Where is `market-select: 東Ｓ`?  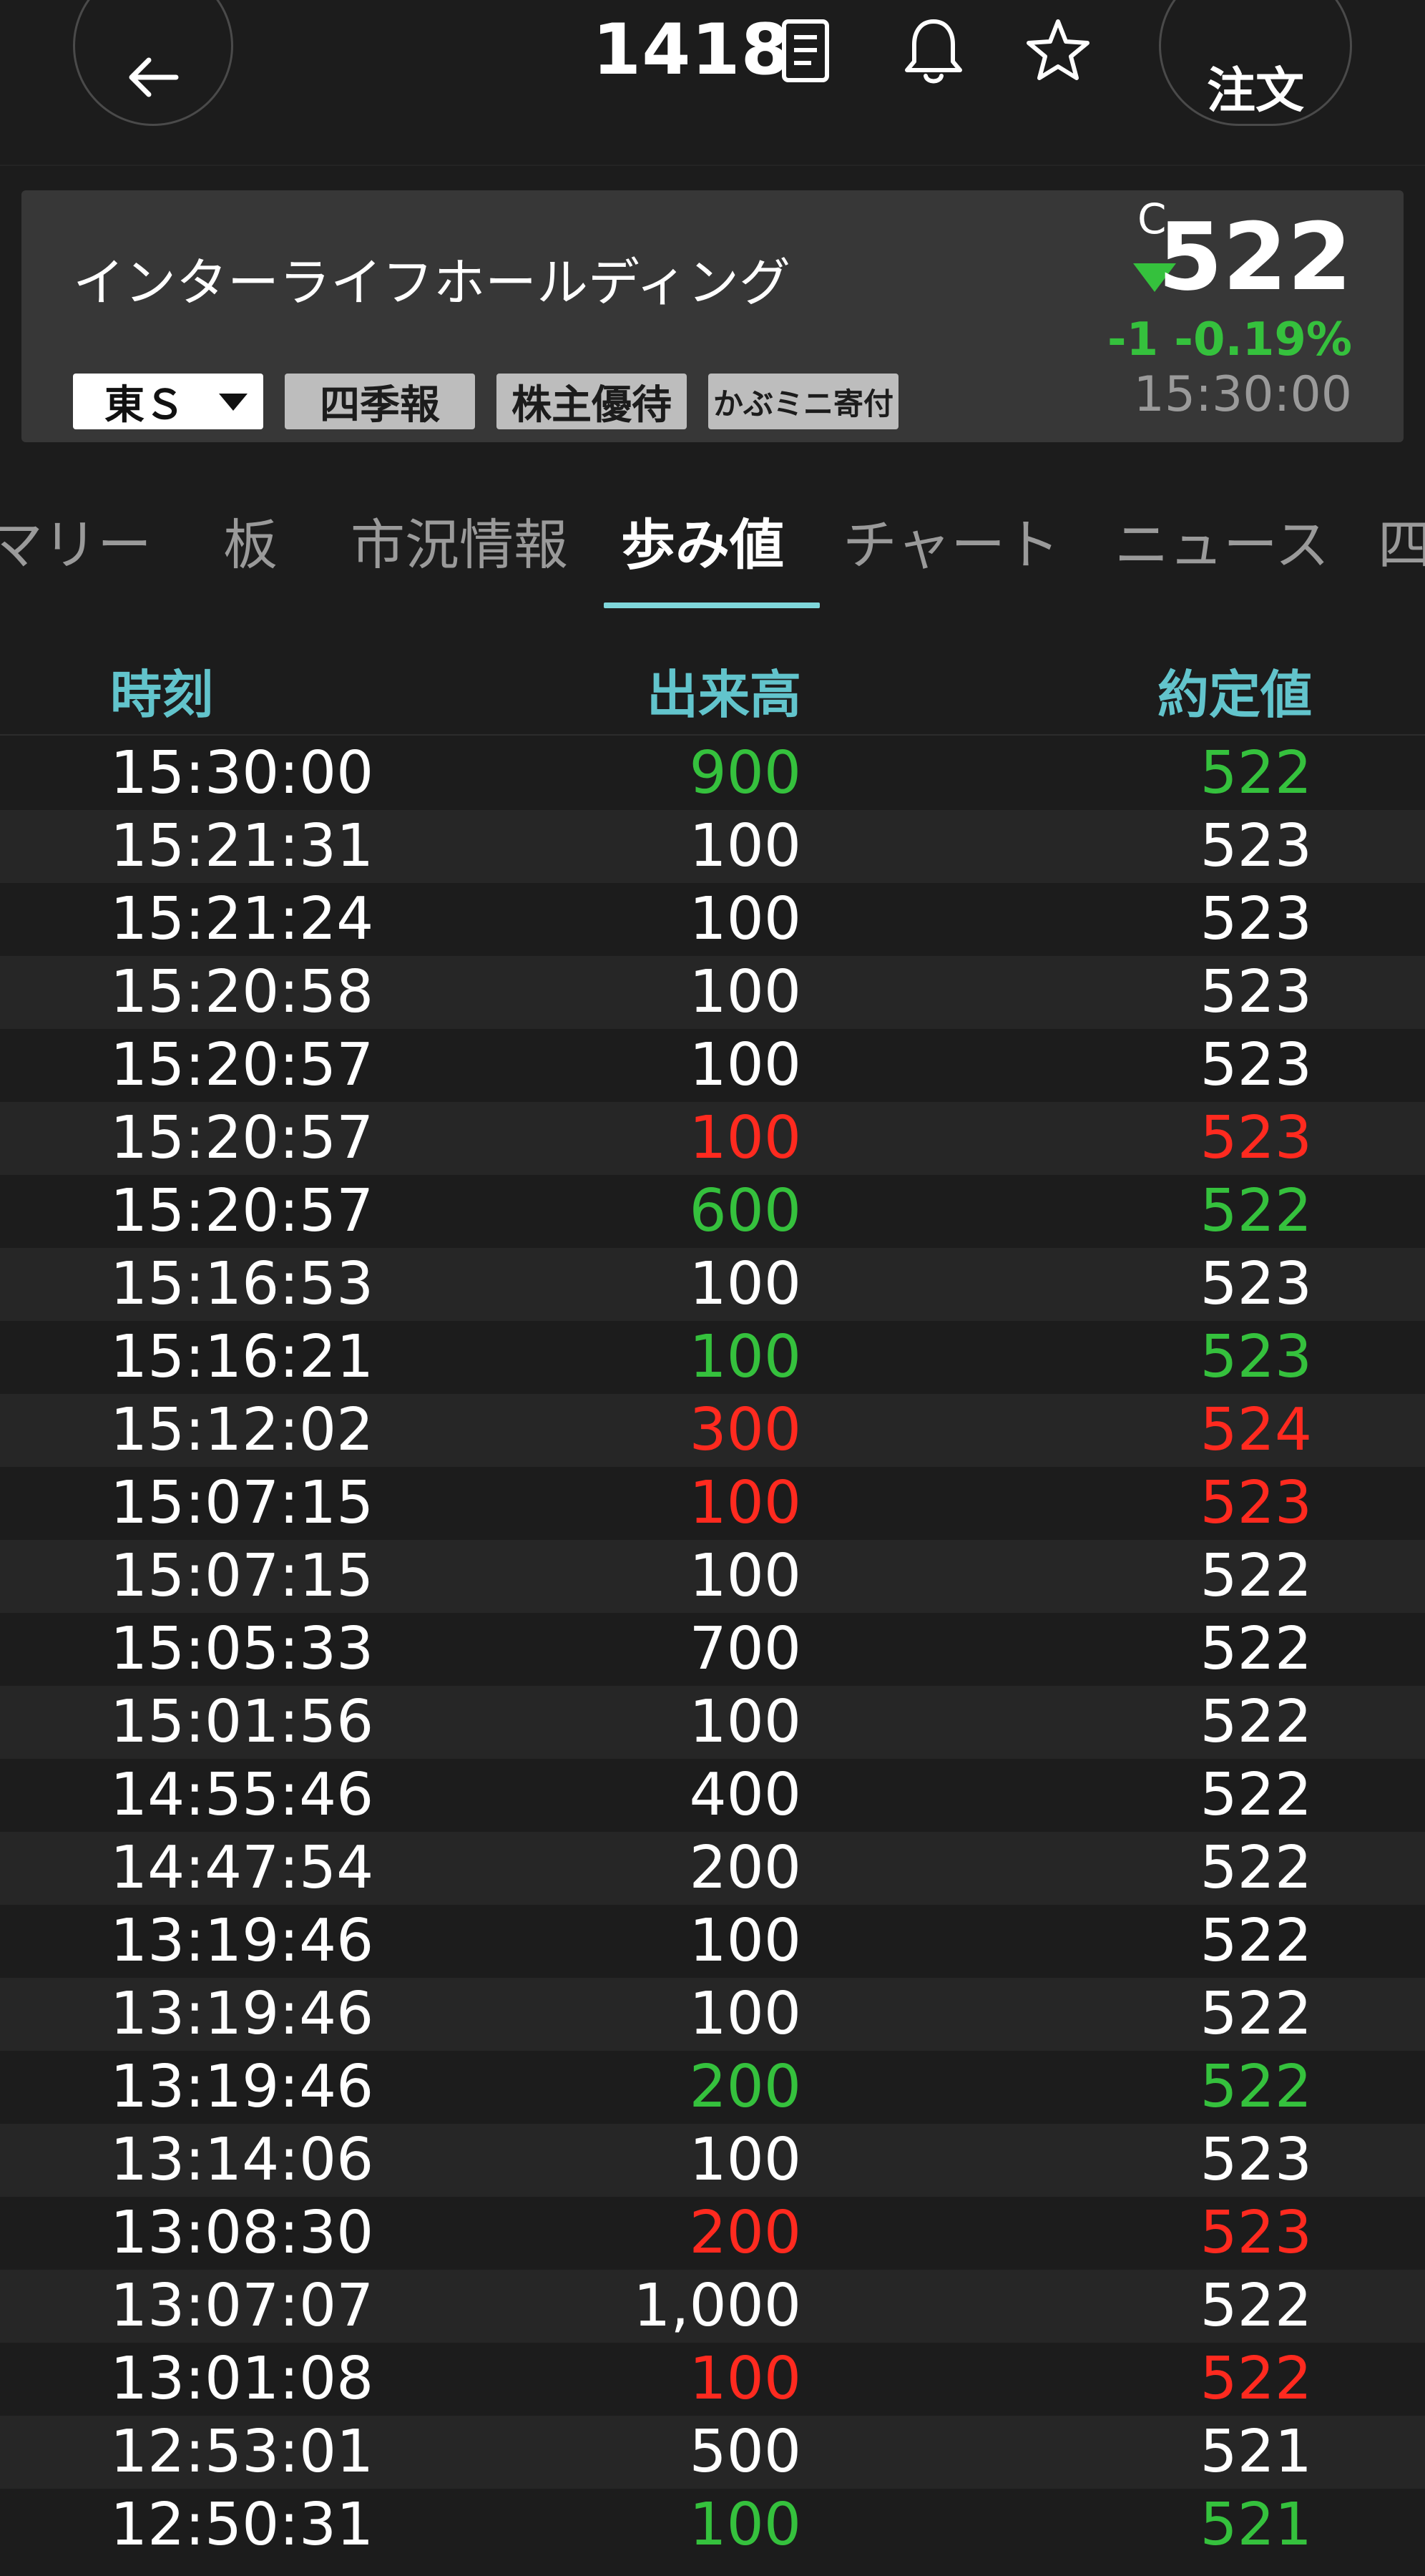 market-select: 東Ｓ is located at coordinates (168, 401).